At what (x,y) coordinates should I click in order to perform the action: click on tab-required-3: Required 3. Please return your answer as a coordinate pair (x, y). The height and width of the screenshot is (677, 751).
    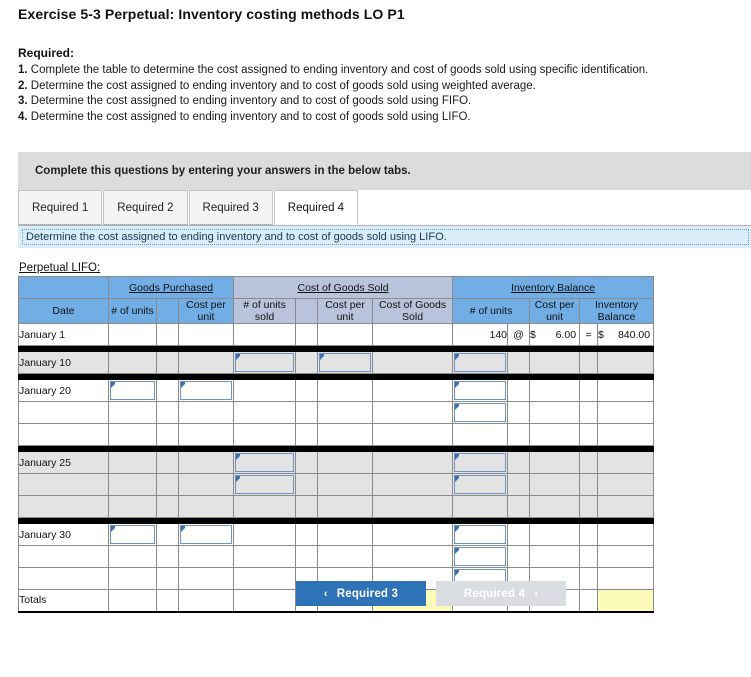
    Looking at the image, I should click on (230, 207).